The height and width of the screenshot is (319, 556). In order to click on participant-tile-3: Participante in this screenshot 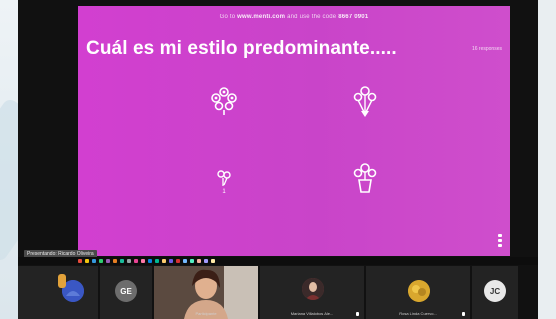, I will do `click(206, 292)`.